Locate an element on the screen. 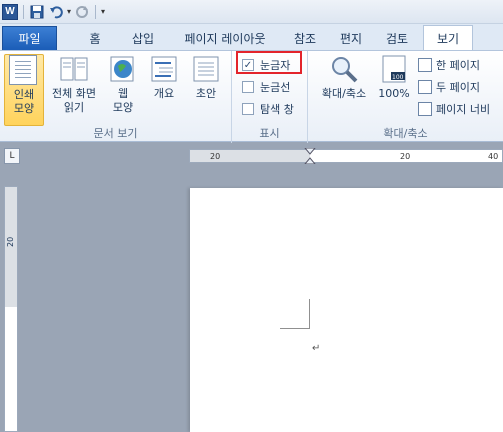 The height and width of the screenshot is (432, 503). button-label: 두 페이지 is located at coordinates (458, 87).